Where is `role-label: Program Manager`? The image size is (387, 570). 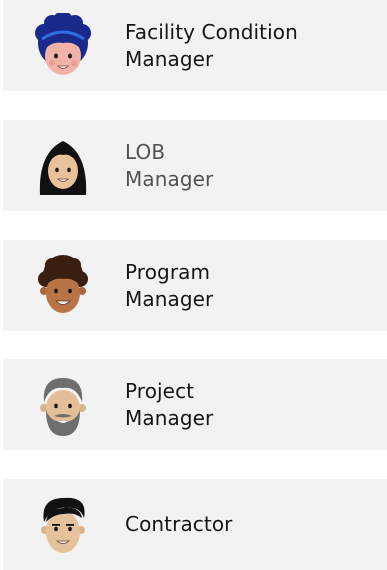 role-label: Program Manager is located at coordinates (250, 285).